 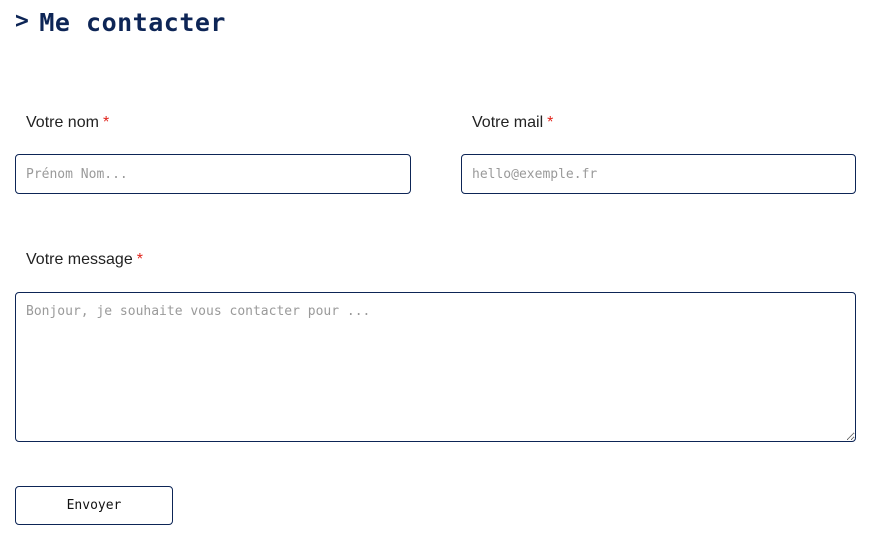 I want to click on page-title-text: Me contacter, so click(x=132, y=22).